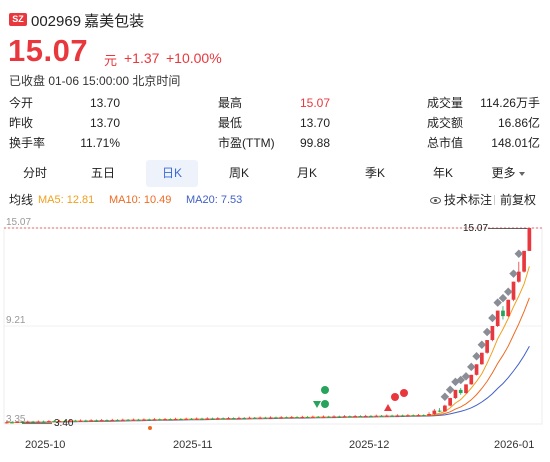 The width and height of the screenshot is (550, 462). Describe the element at coordinates (435, 201) in the screenshot. I see `eye-icon` at that location.